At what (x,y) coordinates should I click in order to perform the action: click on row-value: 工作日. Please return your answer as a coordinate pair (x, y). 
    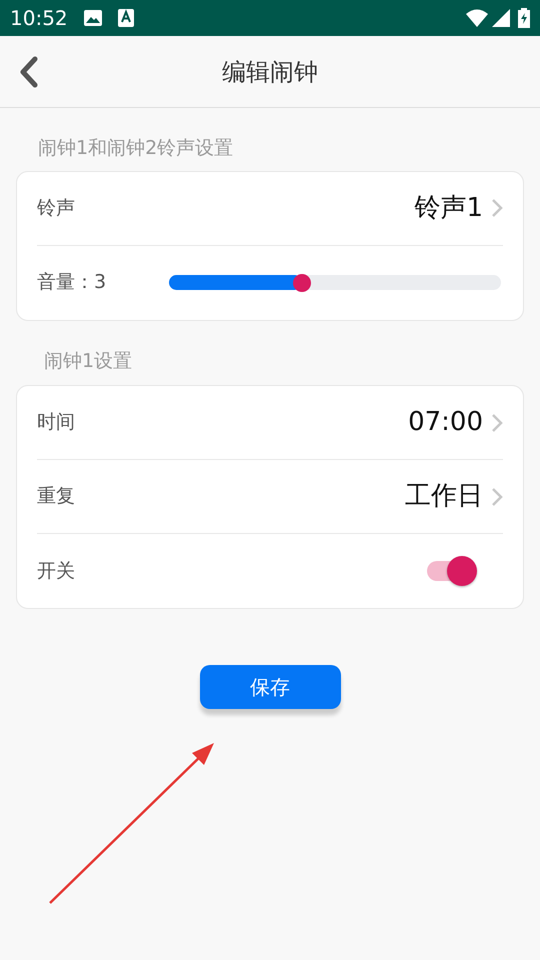
    Looking at the image, I should click on (444, 496).